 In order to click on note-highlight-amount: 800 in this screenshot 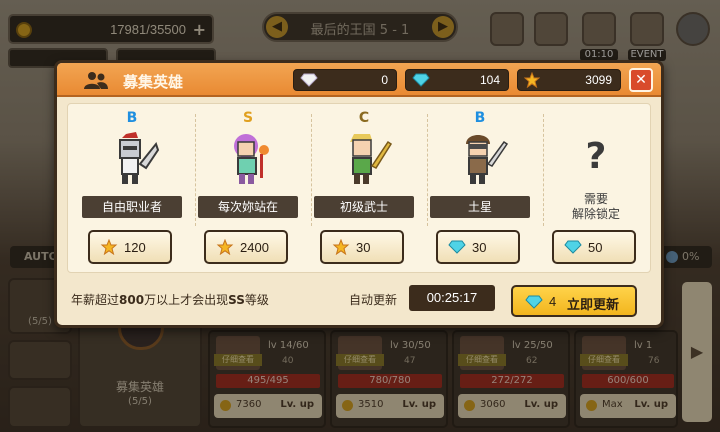, I will do `click(132, 300)`.